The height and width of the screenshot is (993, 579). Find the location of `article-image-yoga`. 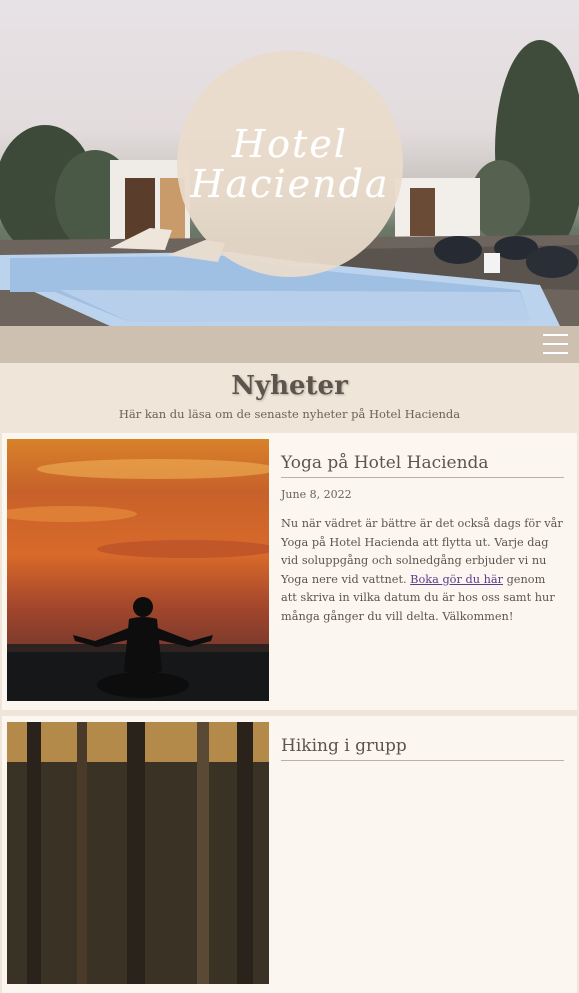

article-image-yoga is located at coordinates (138, 570).